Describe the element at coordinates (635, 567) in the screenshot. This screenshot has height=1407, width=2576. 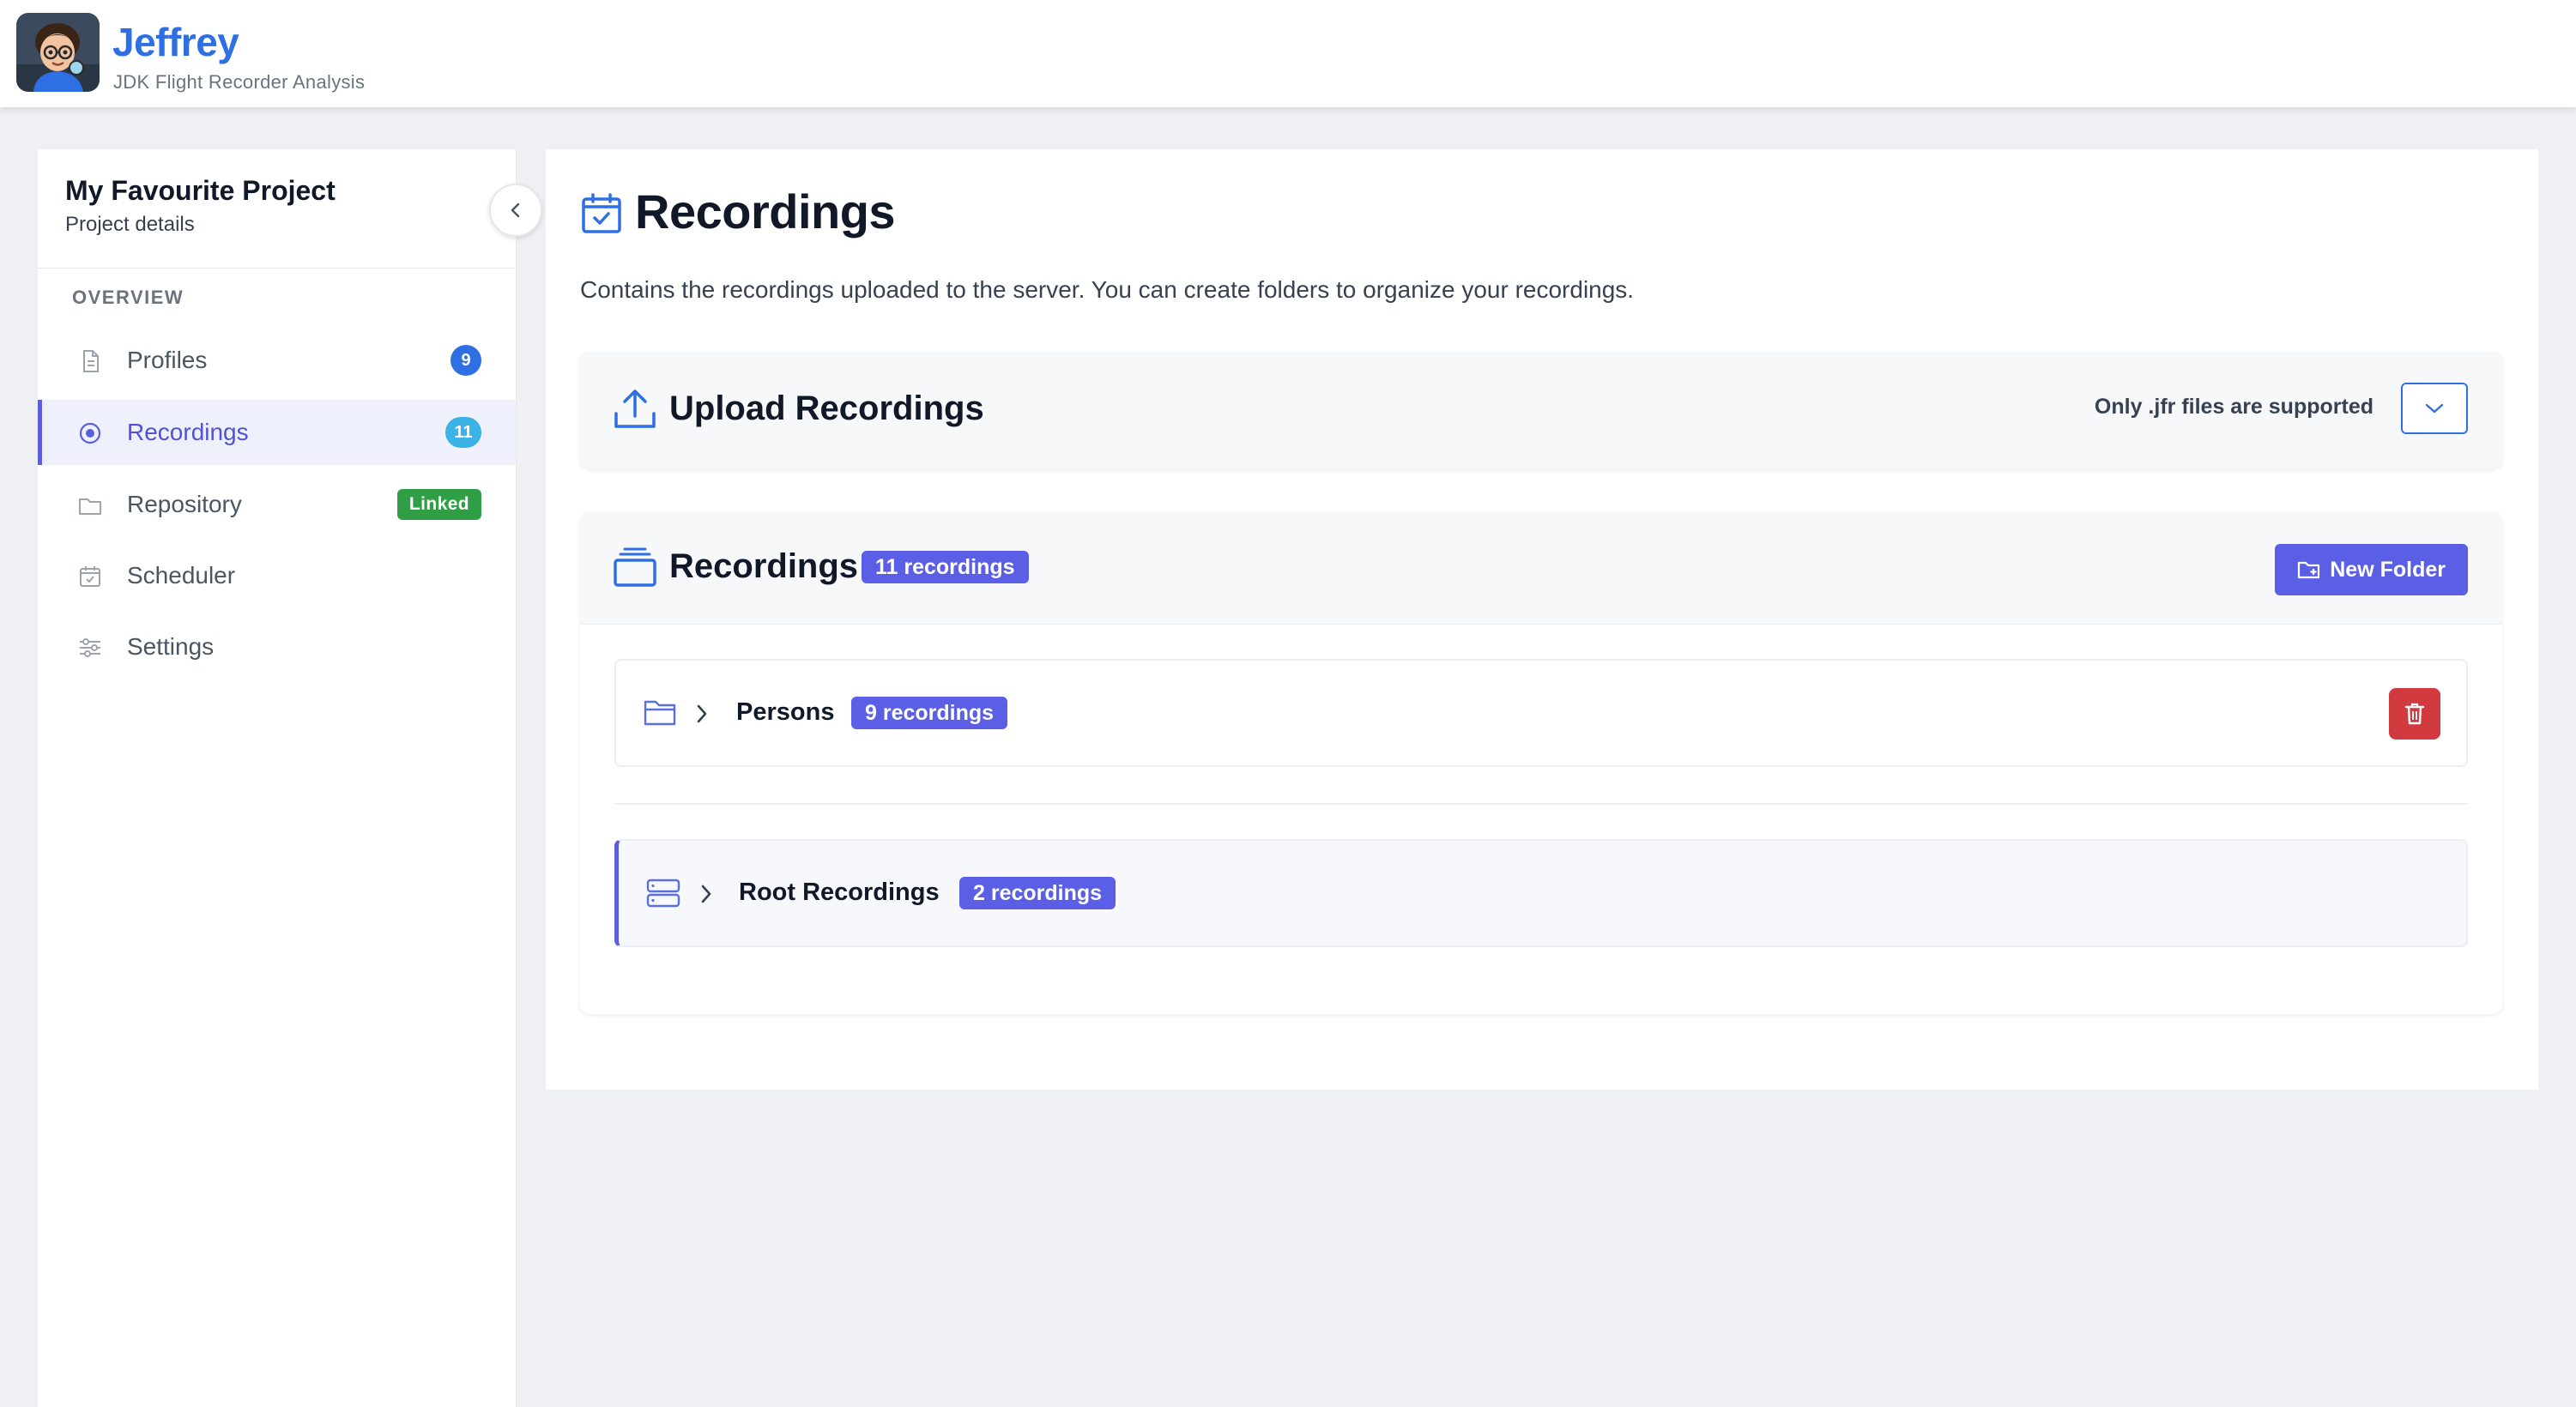
I see `stack-icon` at that location.